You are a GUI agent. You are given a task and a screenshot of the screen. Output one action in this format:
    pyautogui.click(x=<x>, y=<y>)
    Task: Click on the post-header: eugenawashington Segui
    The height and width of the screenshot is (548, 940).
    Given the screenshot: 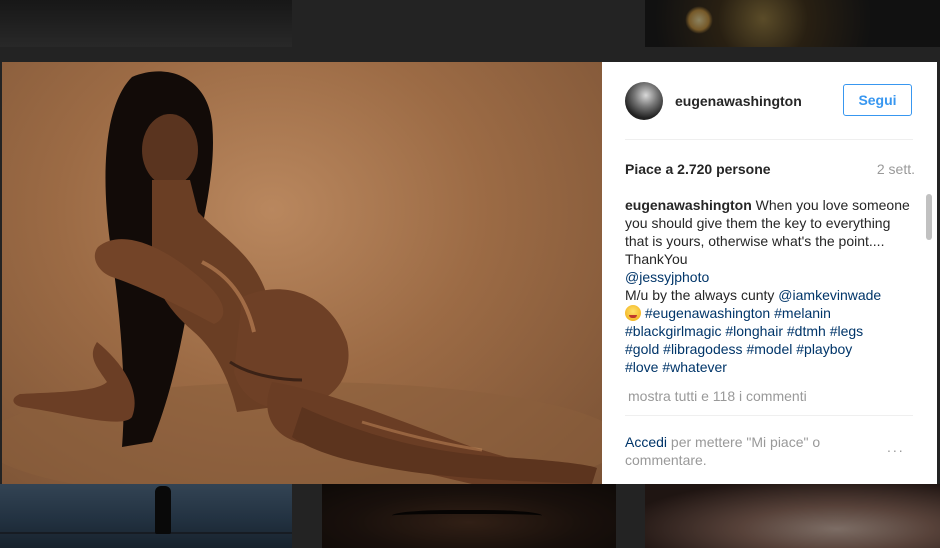 What is the action you would take?
    pyautogui.click(x=769, y=101)
    